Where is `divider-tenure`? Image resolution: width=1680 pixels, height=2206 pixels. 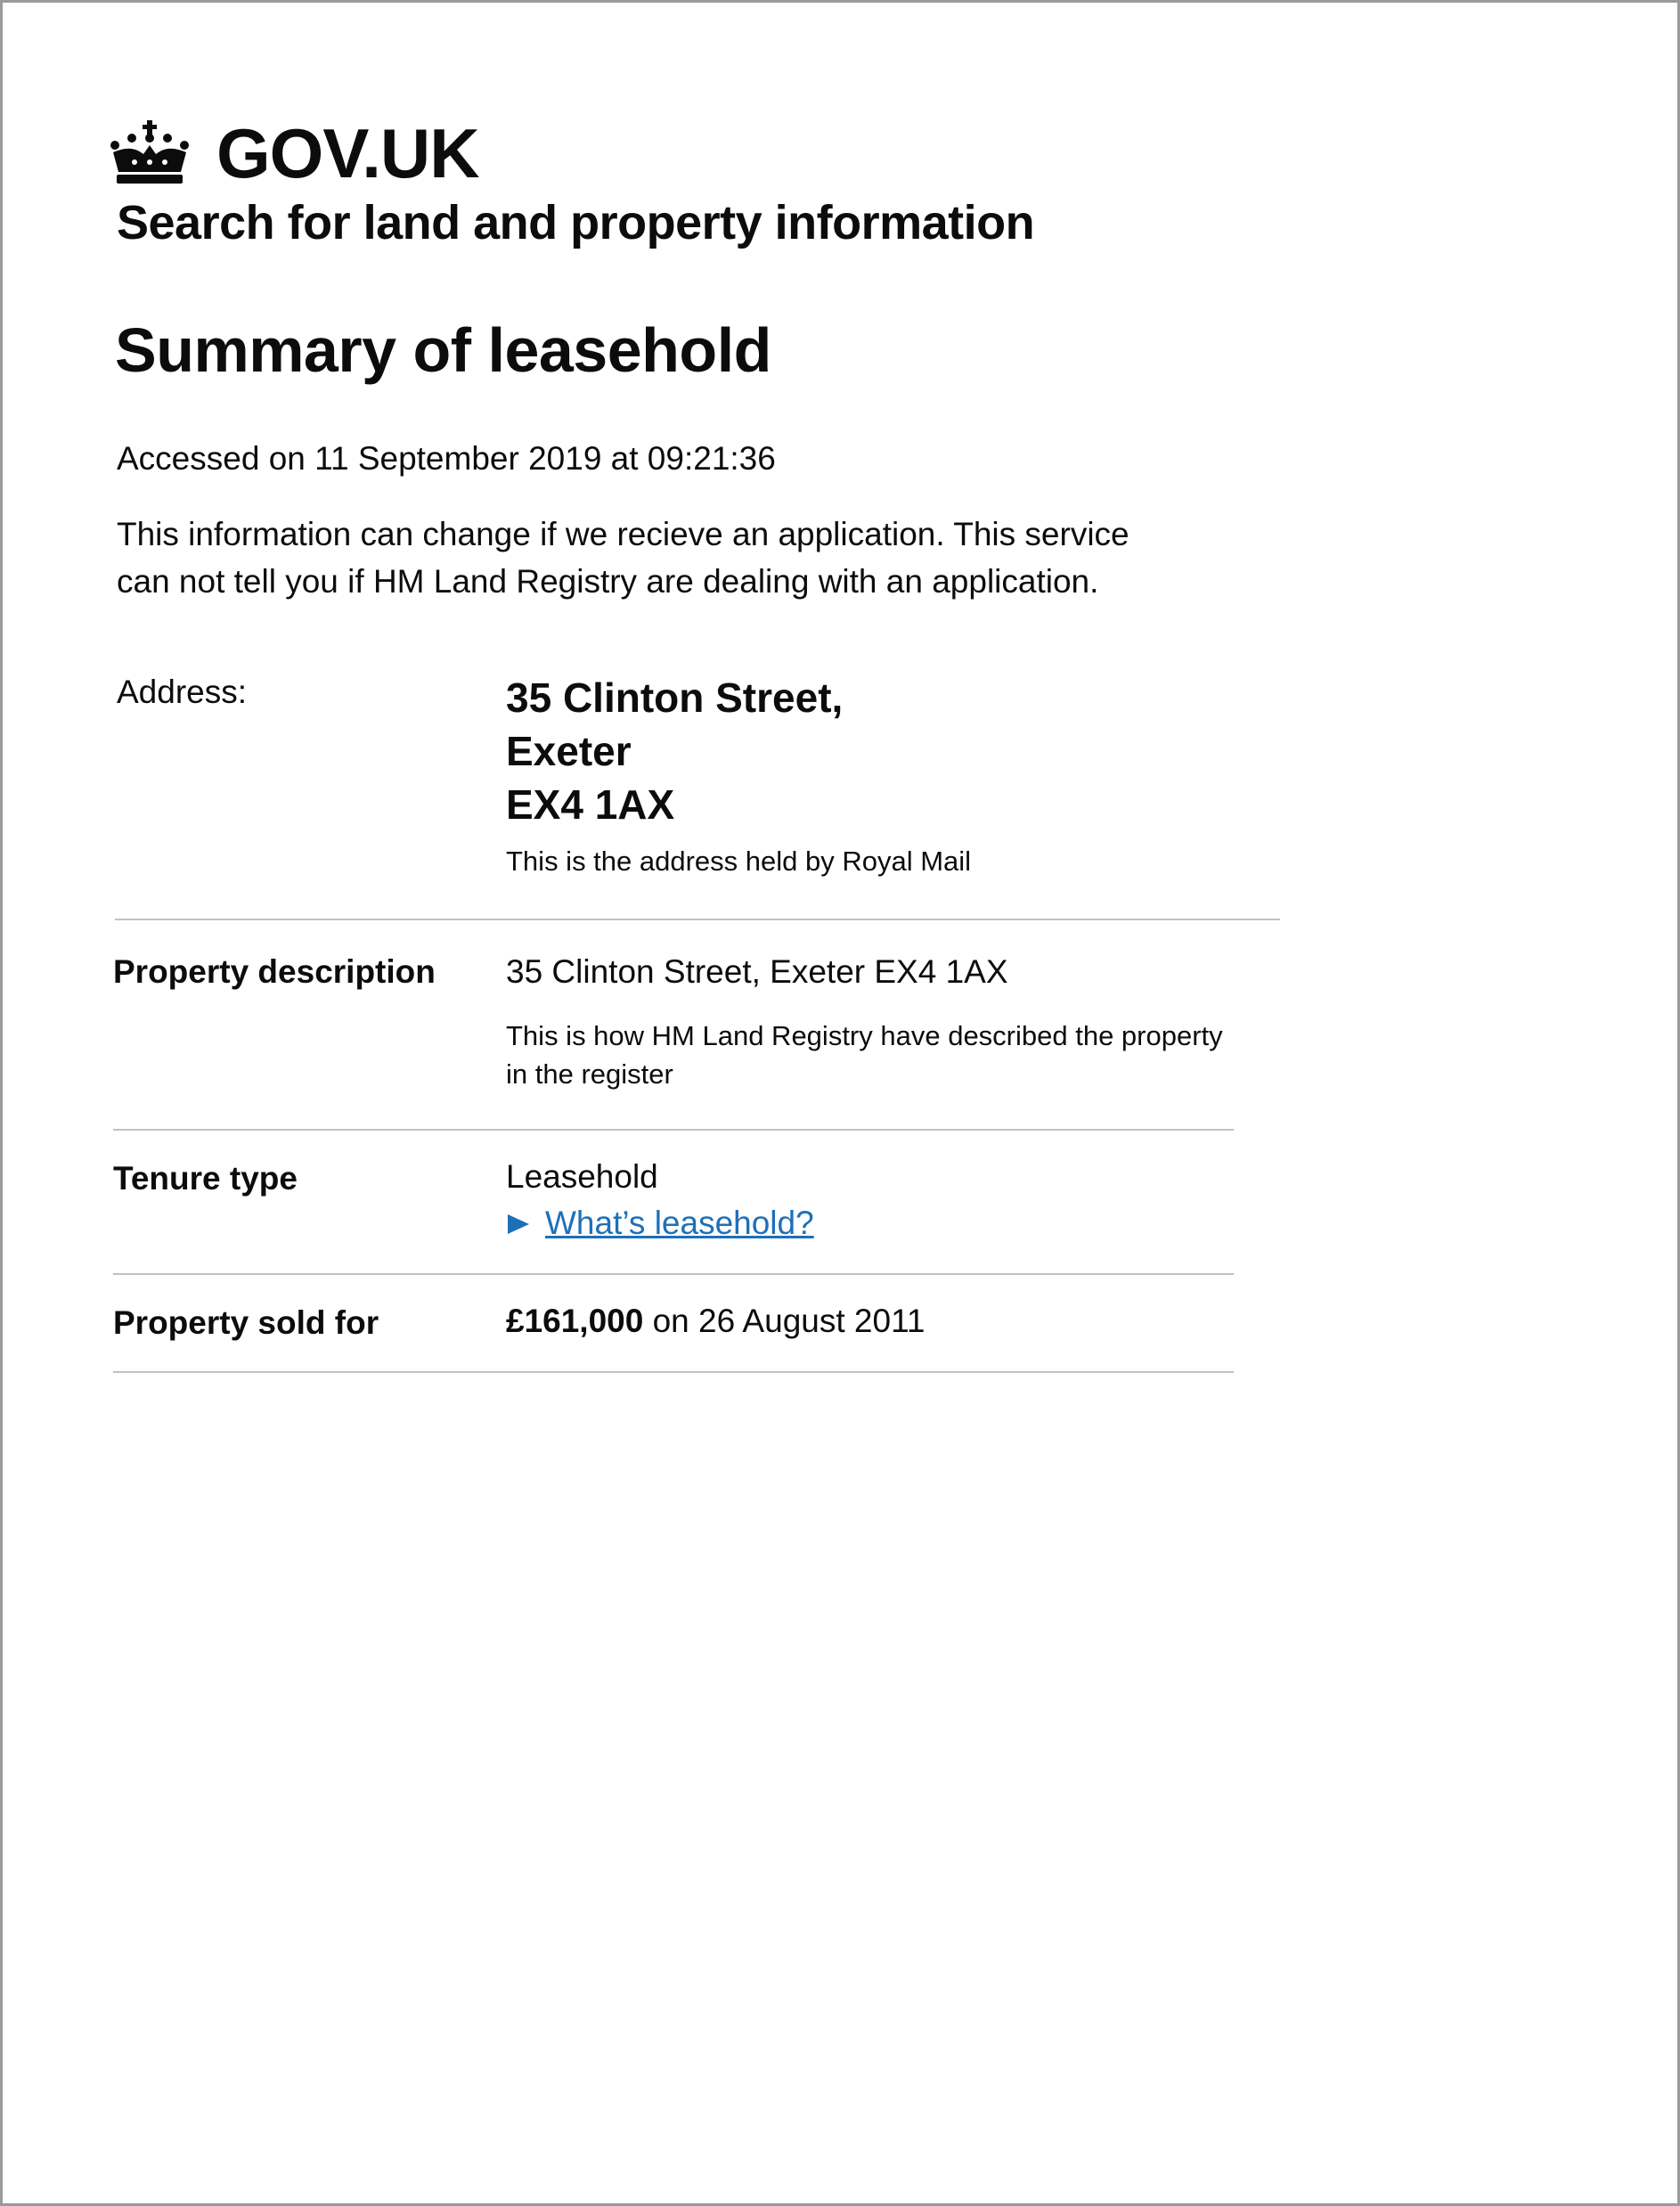
divider-tenure is located at coordinates (674, 1274).